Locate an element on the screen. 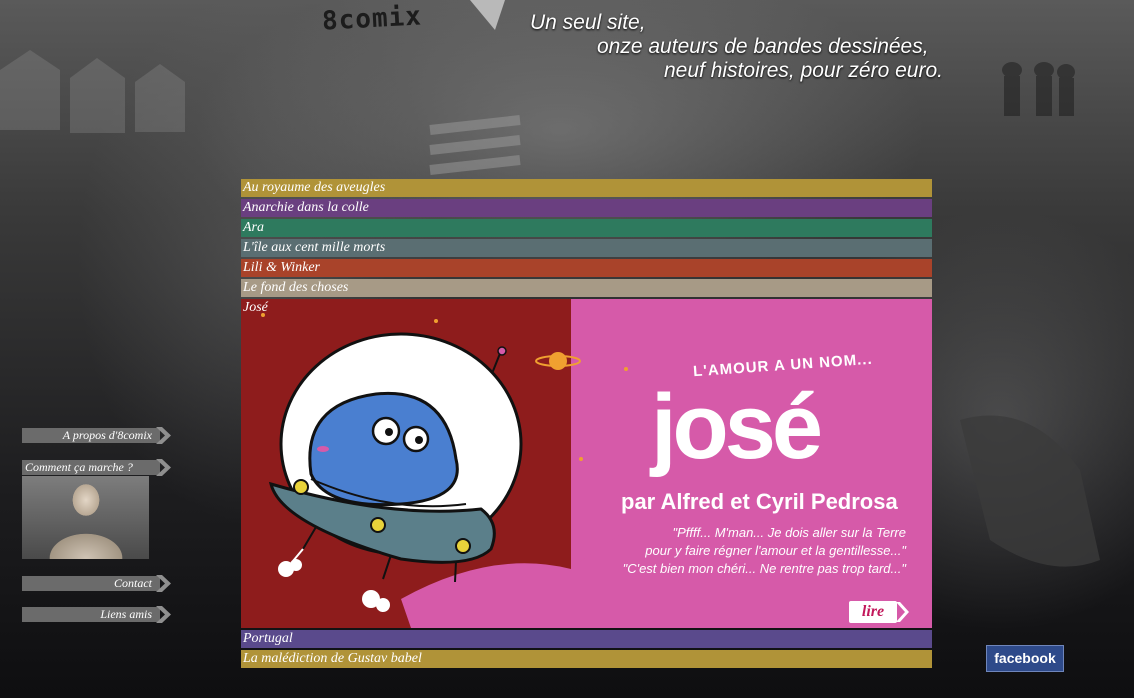  tagline-line-3: neuf histoires, pour zéro euro. is located at coordinates (803, 70).